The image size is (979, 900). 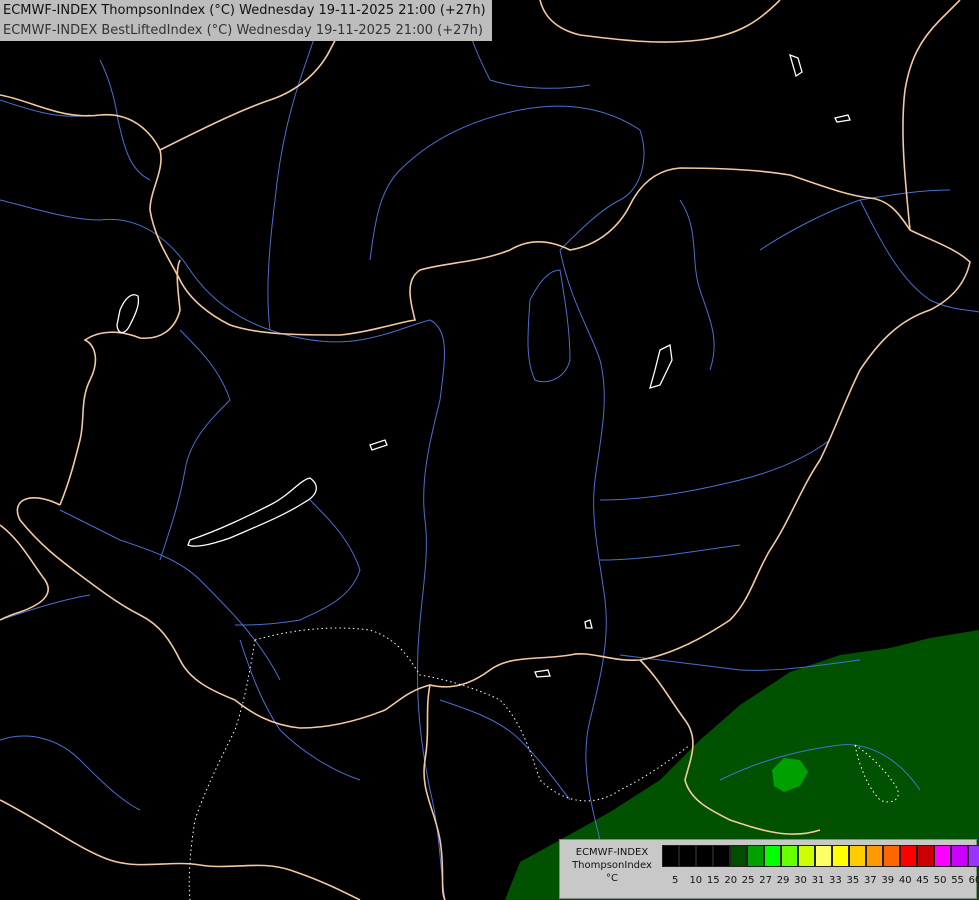 What do you see at coordinates (612, 852) in the screenshot?
I see `legend-model: ECMWF-INDEX` at bounding box center [612, 852].